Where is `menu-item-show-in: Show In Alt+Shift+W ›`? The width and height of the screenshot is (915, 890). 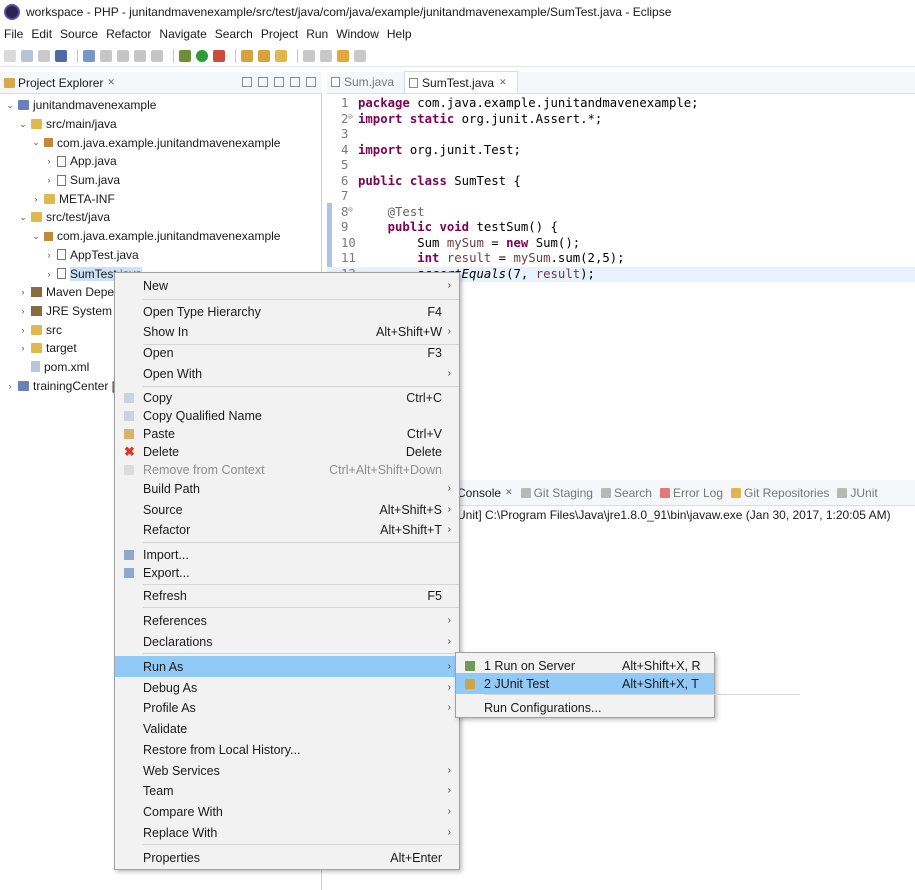 menu-item-show-in: Show In Alt+Shift+W › is located at coordinates (287, 331).